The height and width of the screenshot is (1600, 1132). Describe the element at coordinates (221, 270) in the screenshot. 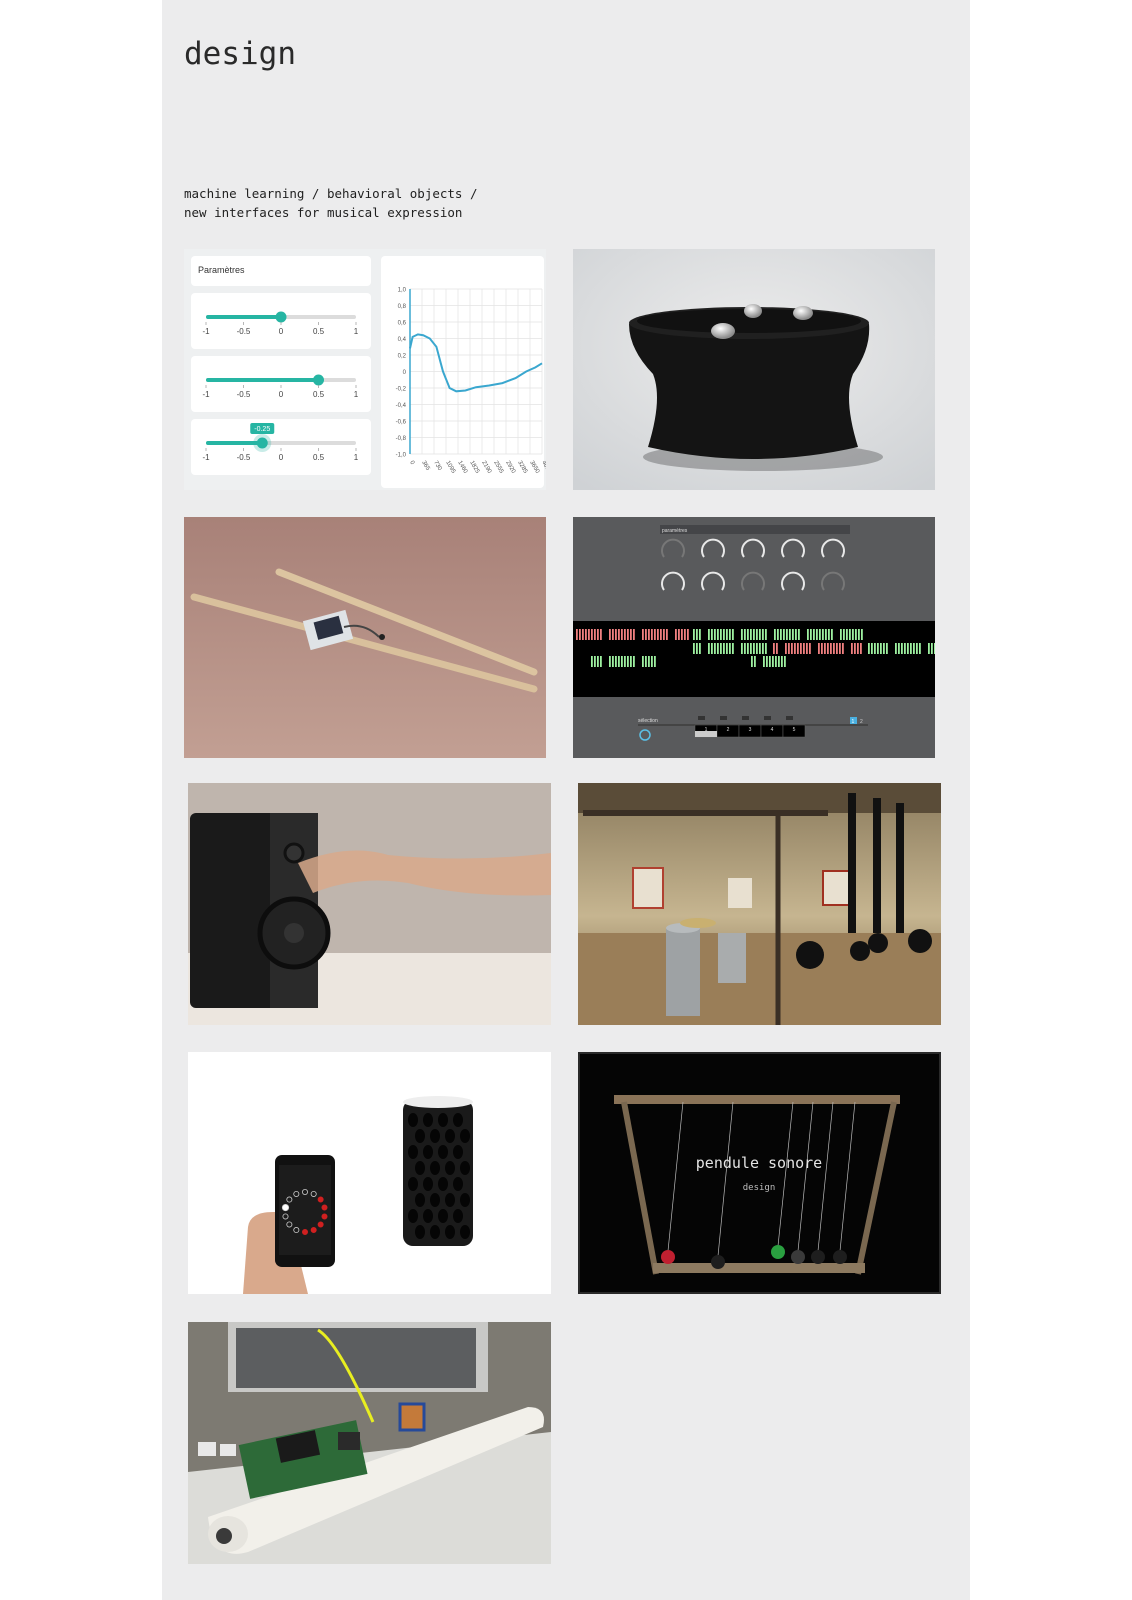

I see `panel-header: Paramètres` at that location.